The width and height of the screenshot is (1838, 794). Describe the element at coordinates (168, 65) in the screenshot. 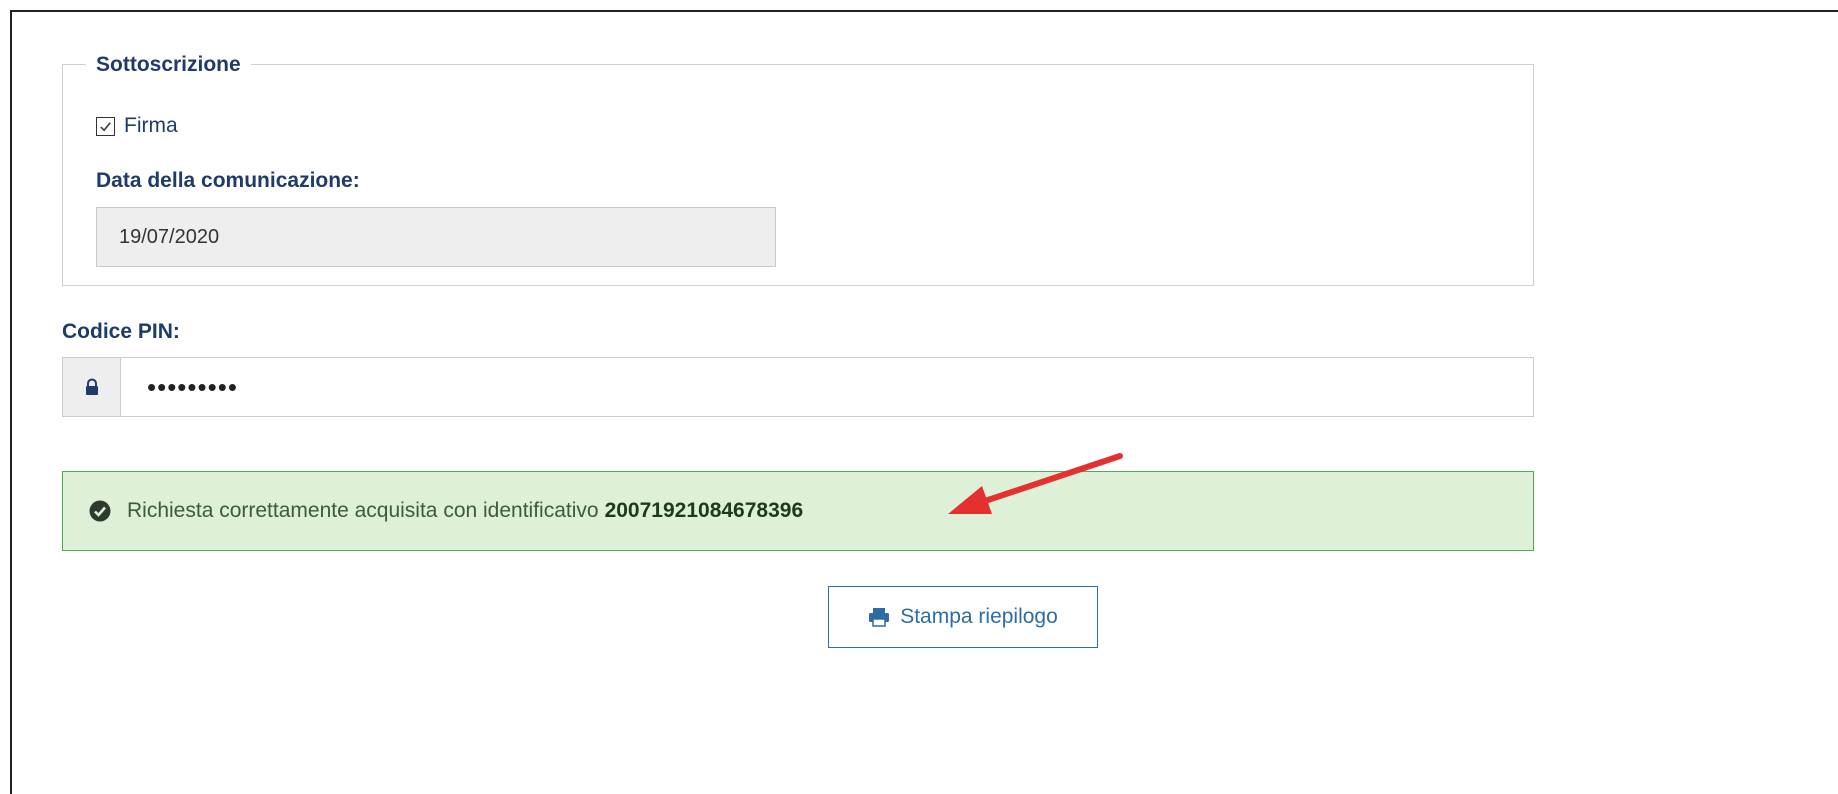

I see `fieldset-legend: Sottoscrizione` at that location.